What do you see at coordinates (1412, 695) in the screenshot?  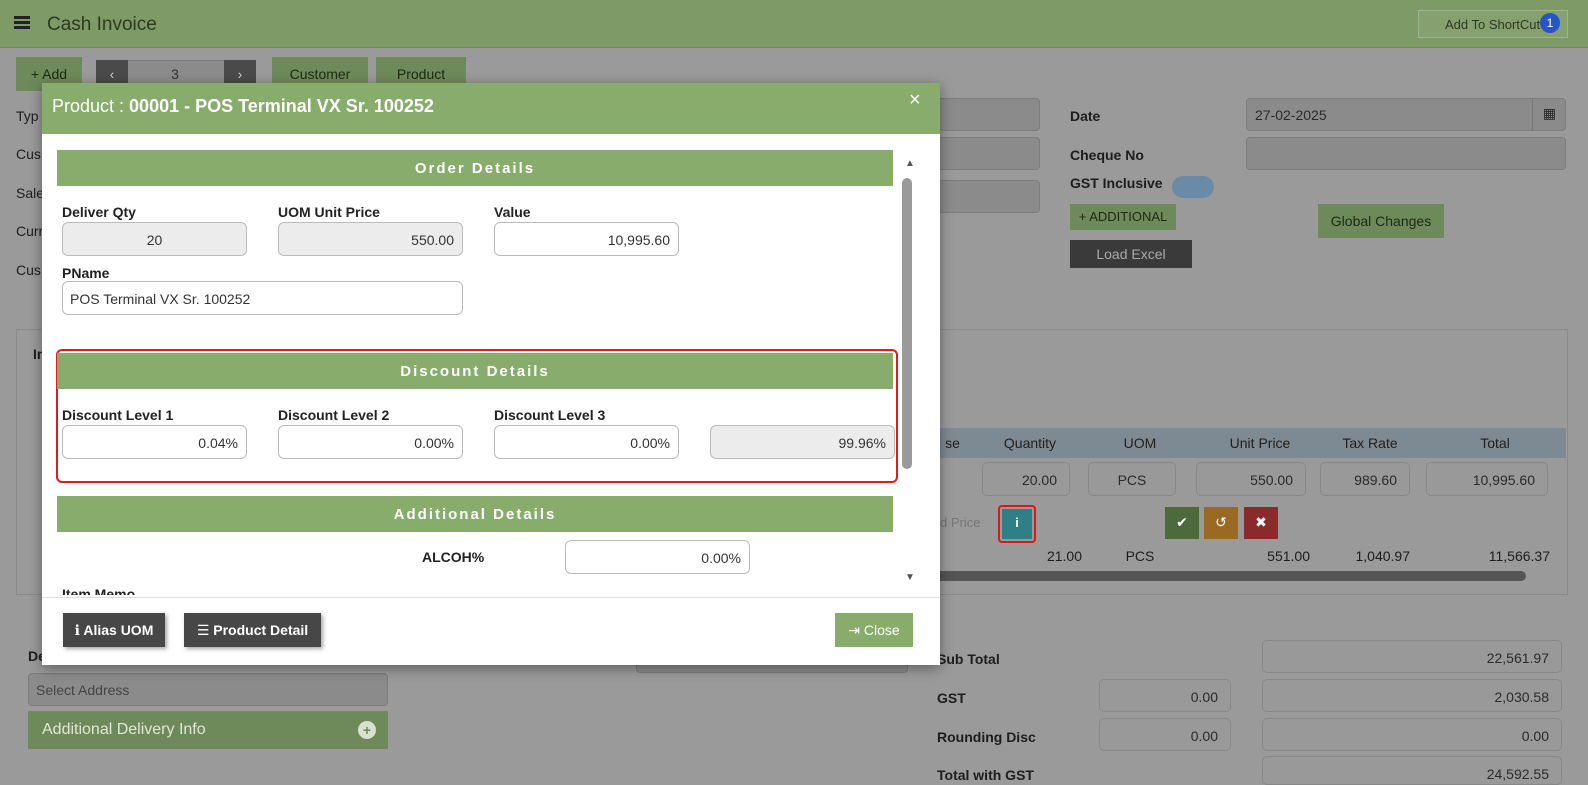 I see `gst-value: 2,030.58` at bounding box center [1412, 695].